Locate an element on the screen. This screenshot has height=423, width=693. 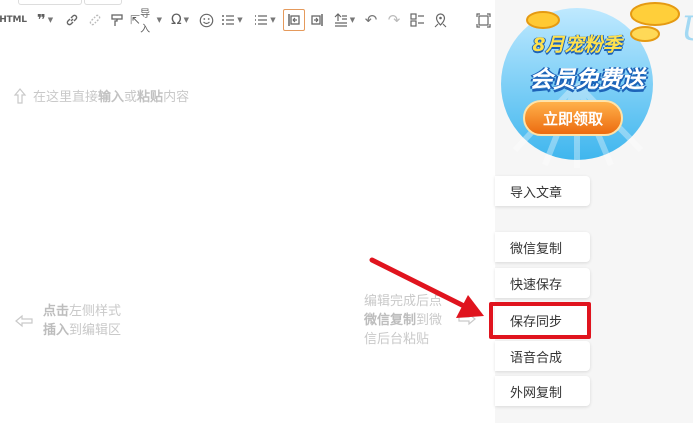
hint-text: 左侧样式 is located at coordinates (95, 311).